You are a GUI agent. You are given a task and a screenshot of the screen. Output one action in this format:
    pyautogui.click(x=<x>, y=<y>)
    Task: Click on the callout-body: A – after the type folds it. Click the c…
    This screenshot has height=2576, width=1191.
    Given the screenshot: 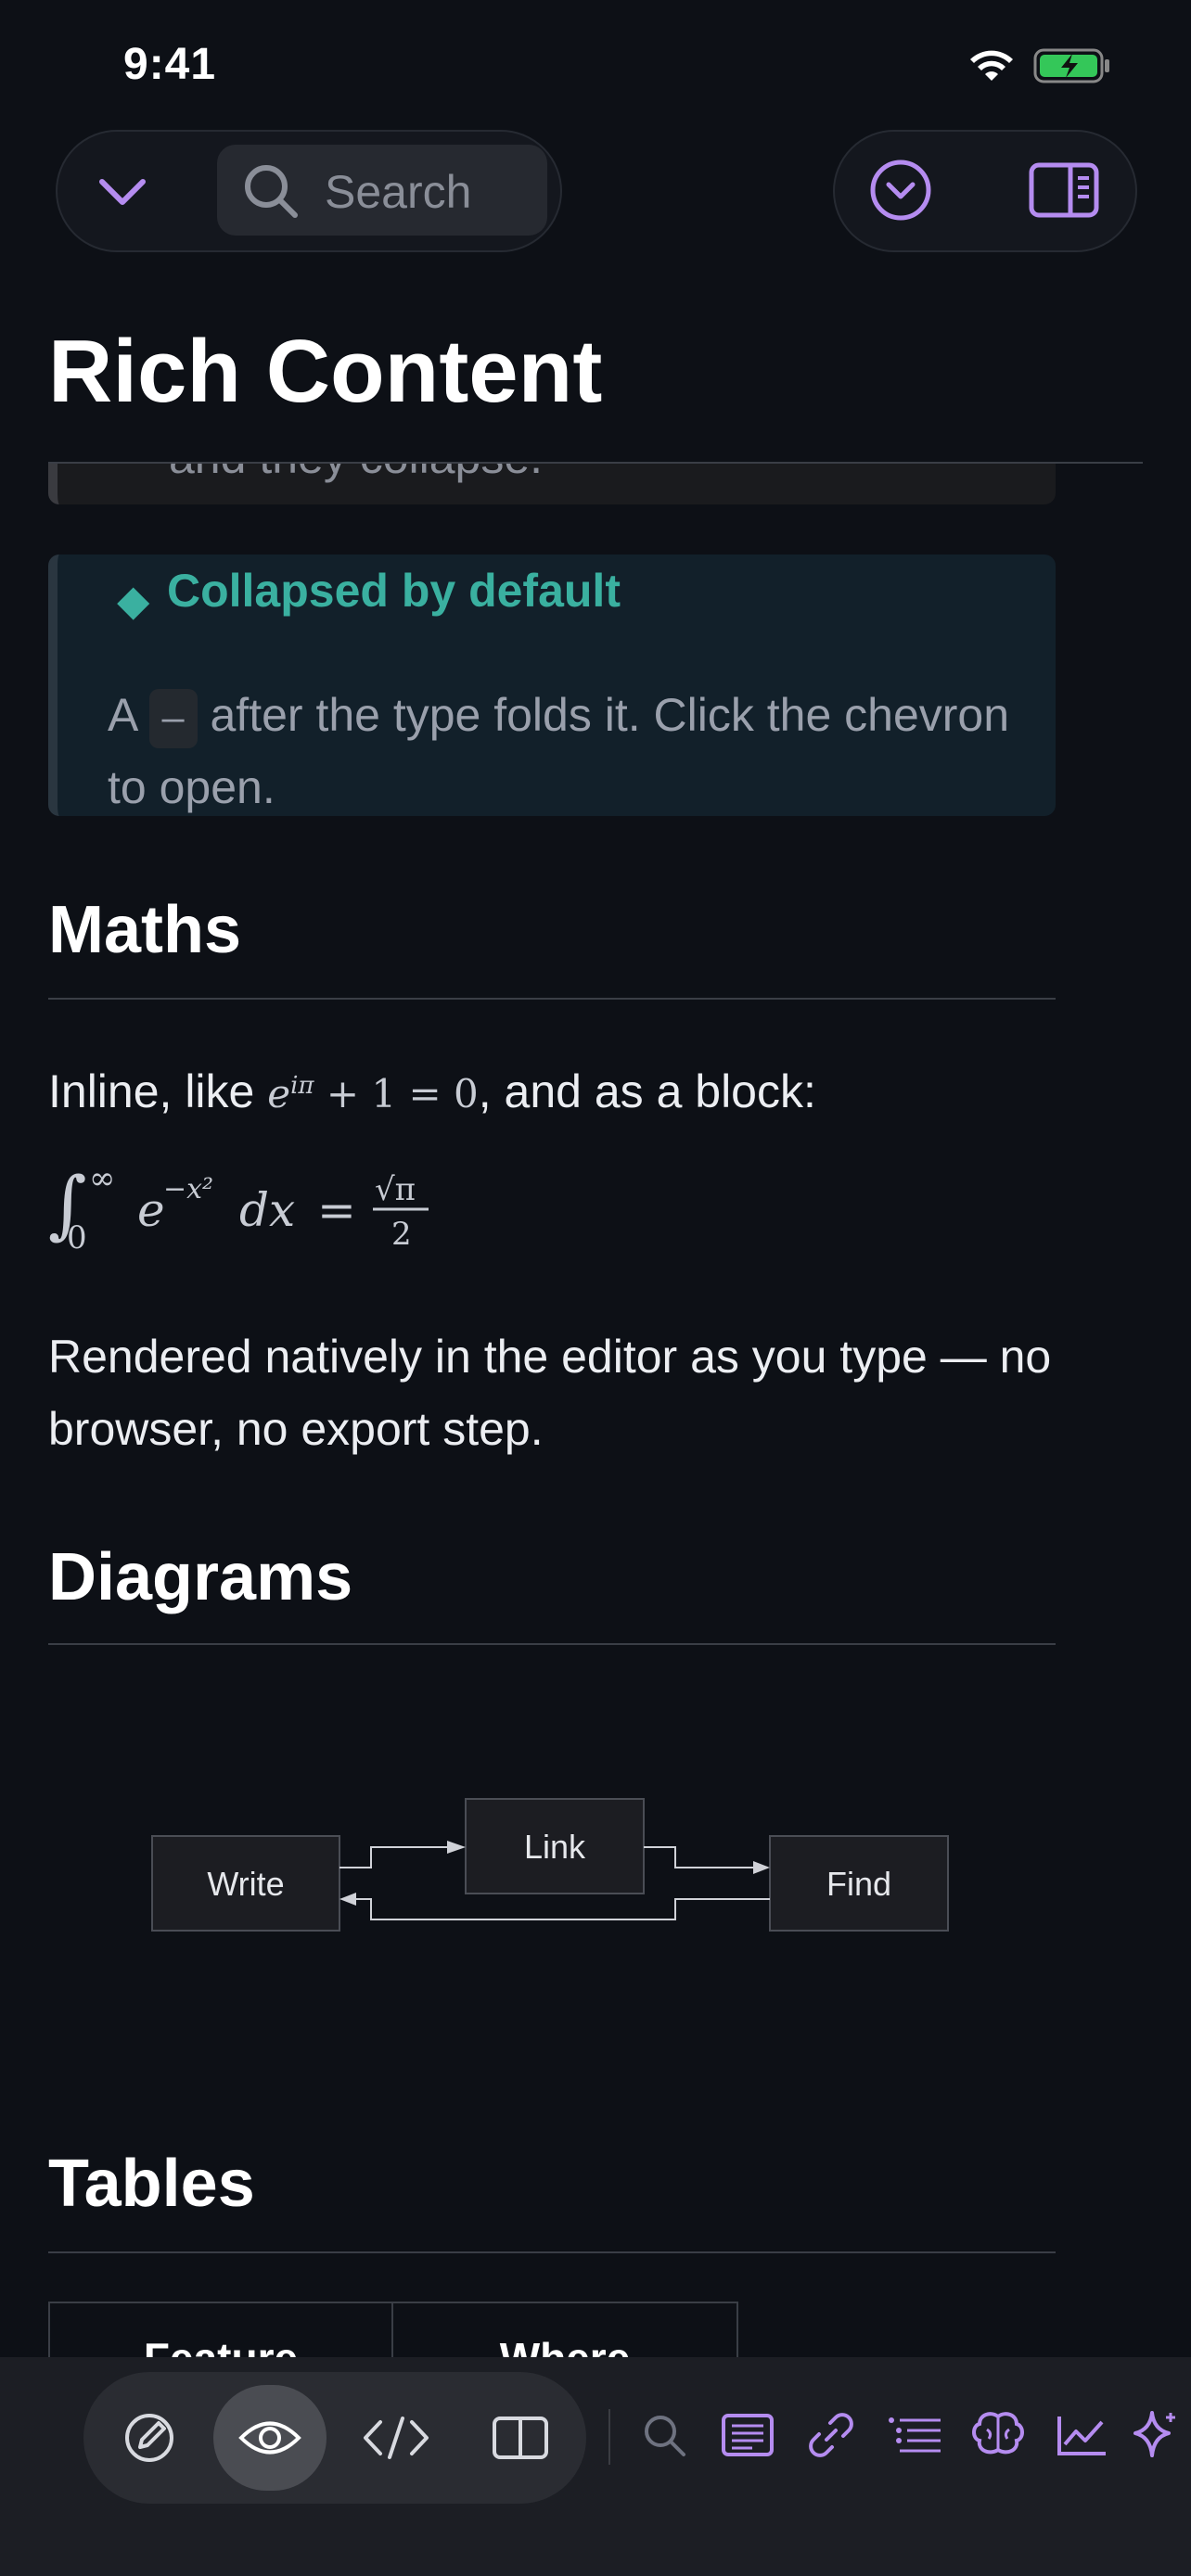 What is the action you would take?
    pyautogui.click(x=571, y=751)
    